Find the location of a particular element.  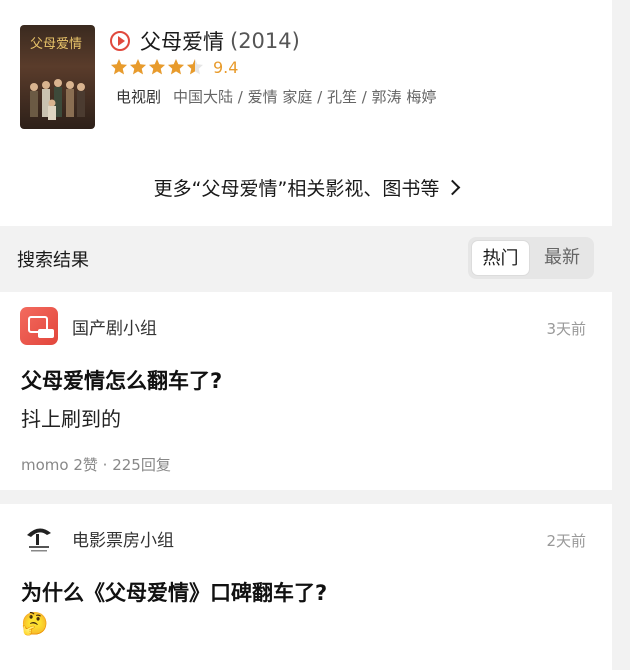

group-name: 国产剧小组 is located at coordinates (114, 328).